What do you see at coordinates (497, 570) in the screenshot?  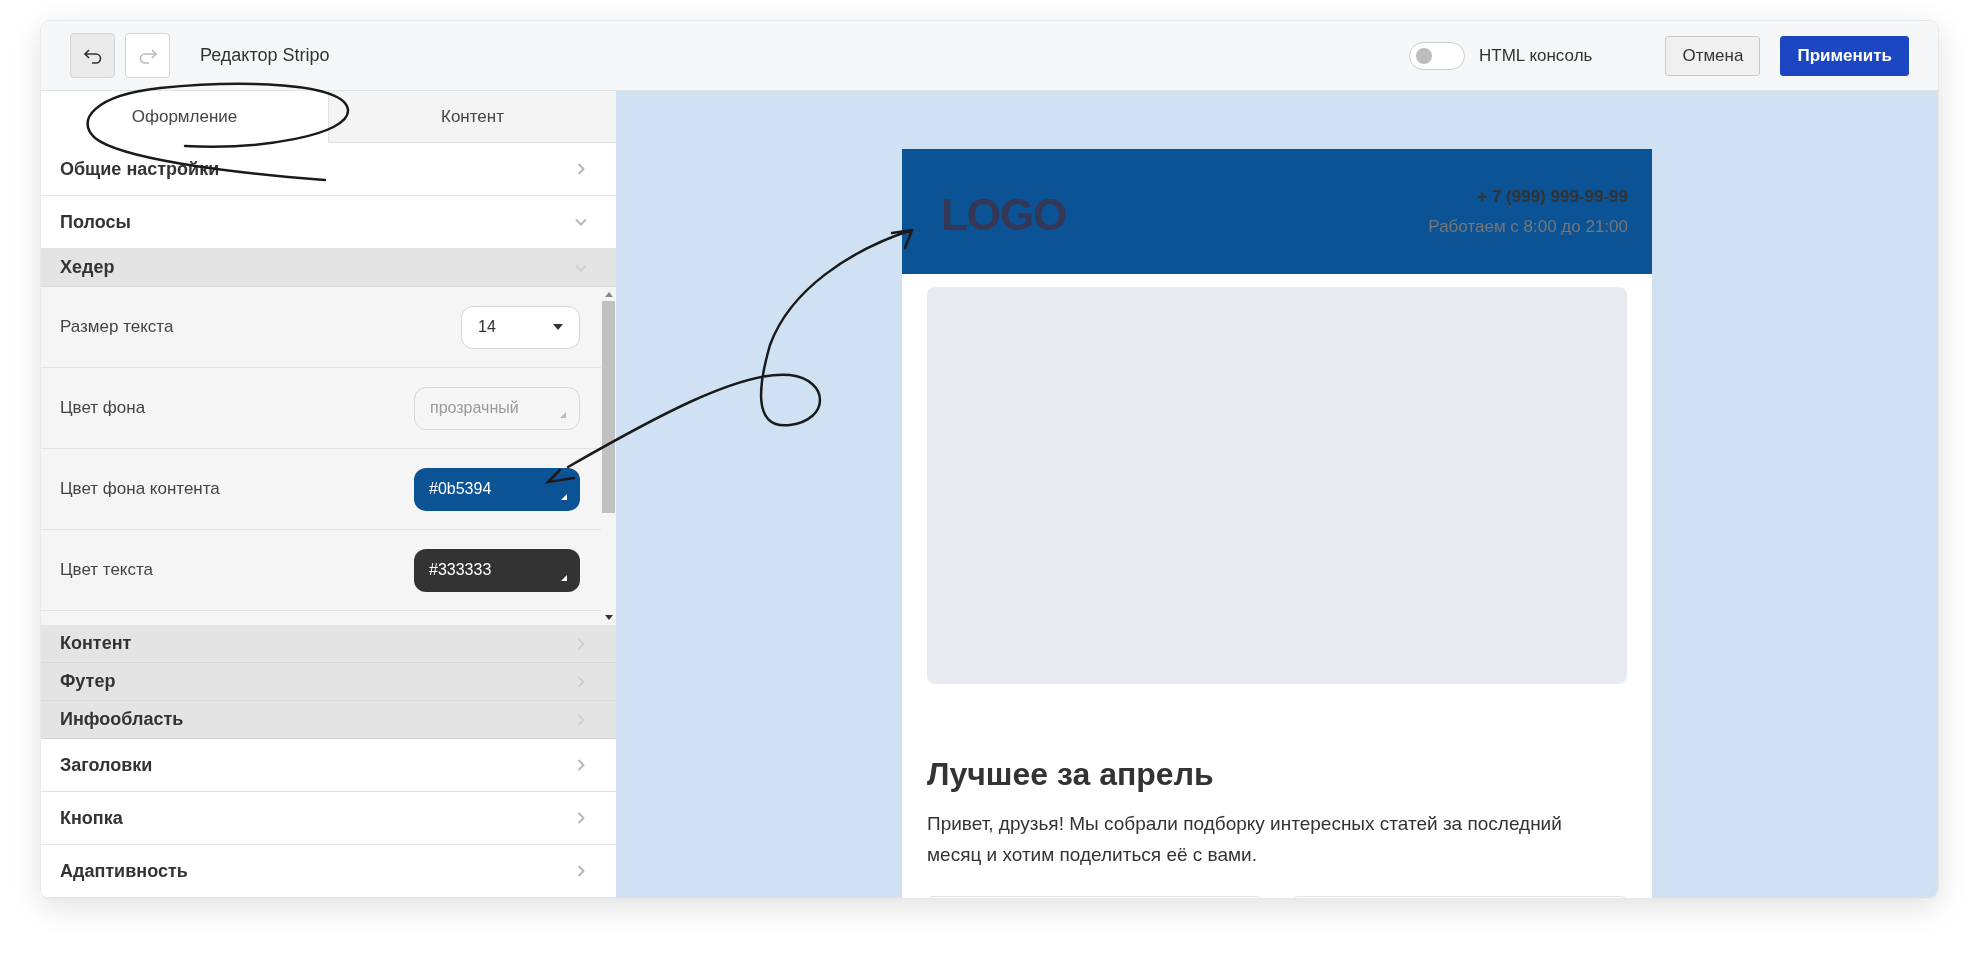 I see `color-field: #333333` at bounding box center [497, 570].